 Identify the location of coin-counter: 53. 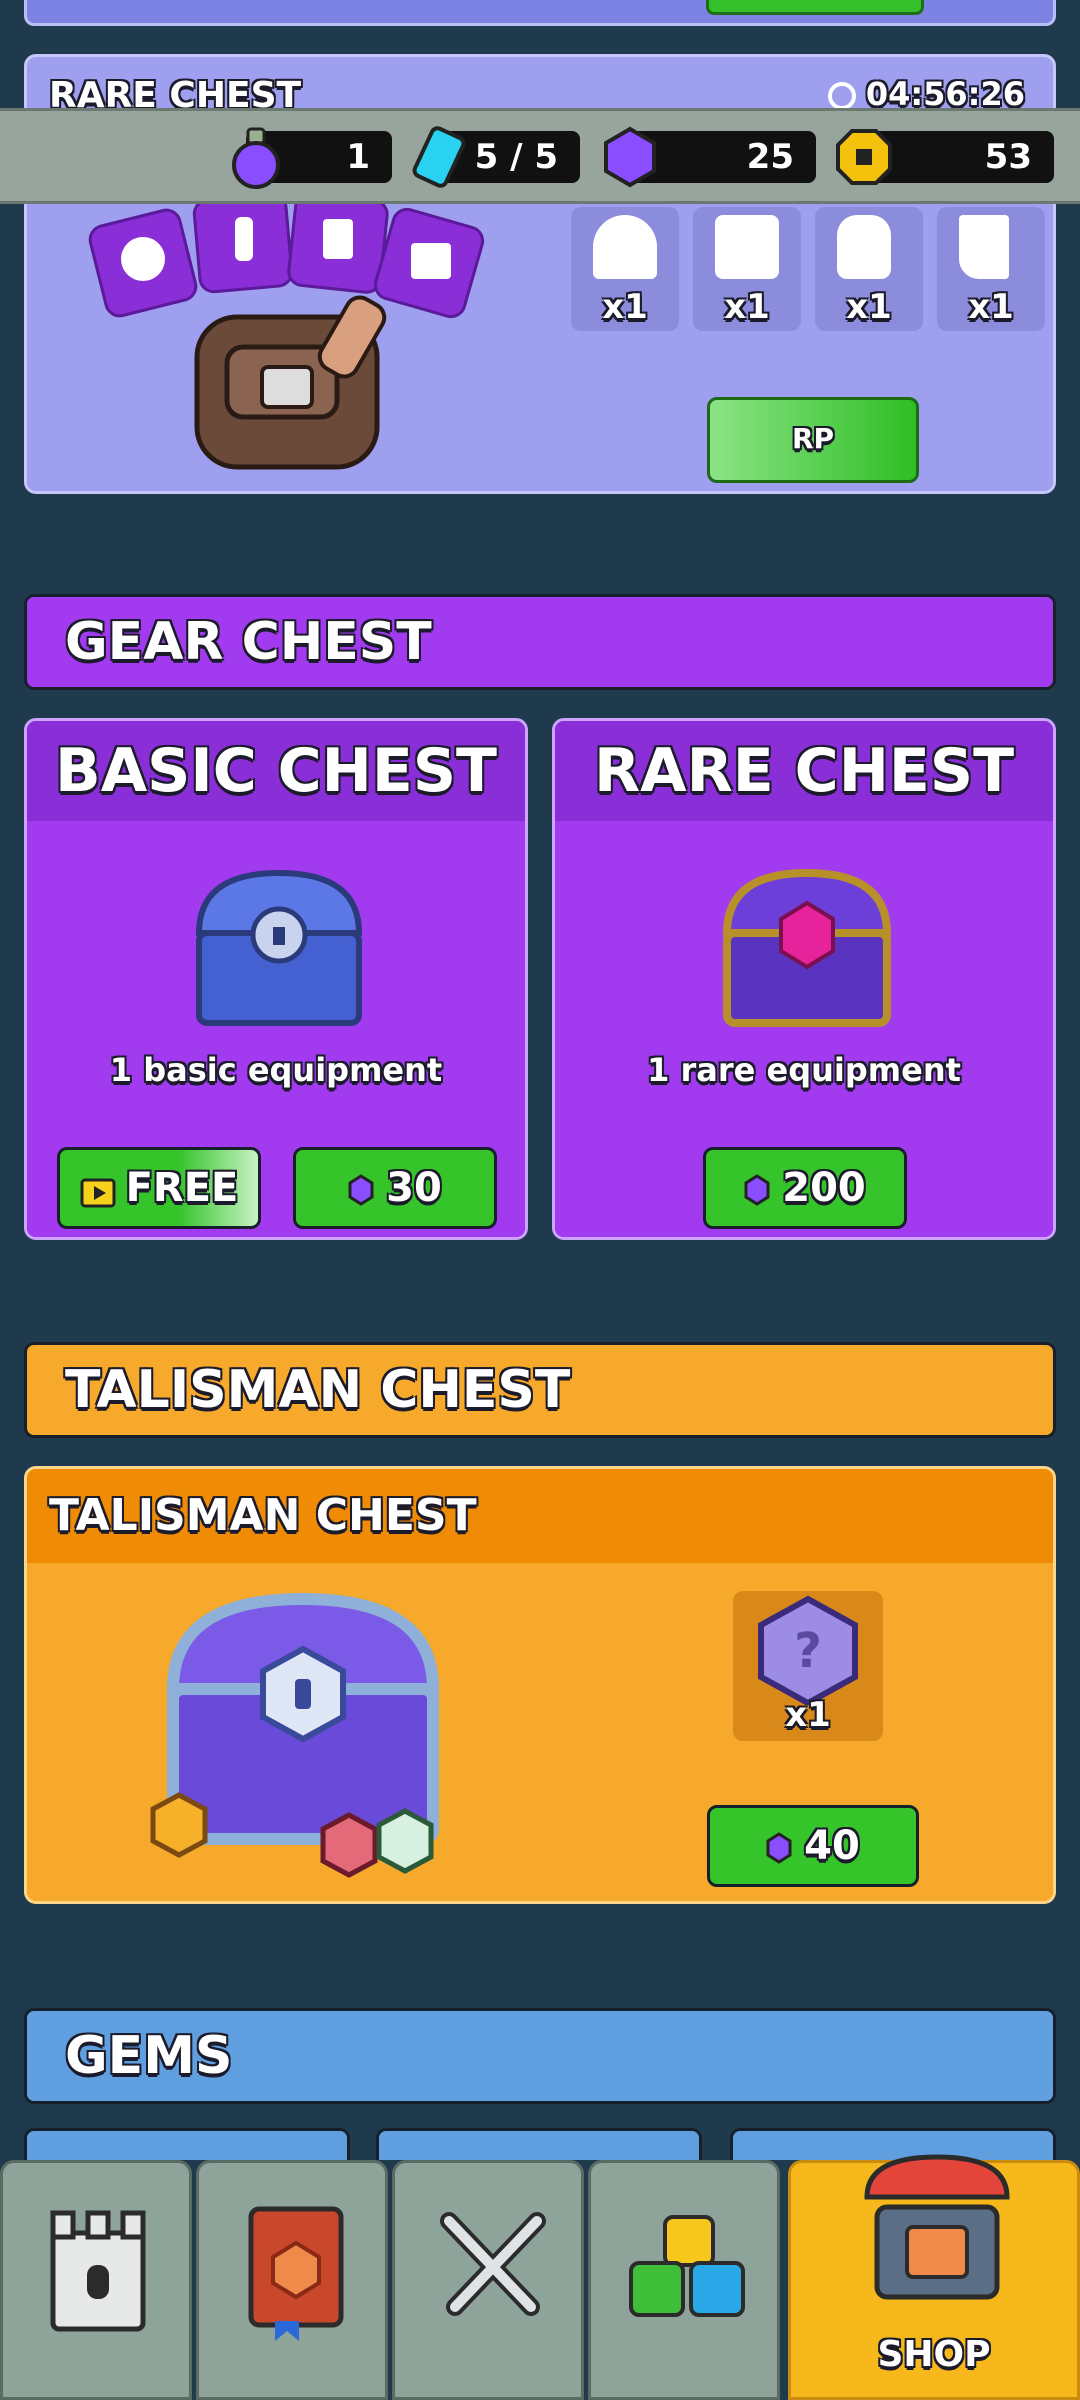
(945, 157).